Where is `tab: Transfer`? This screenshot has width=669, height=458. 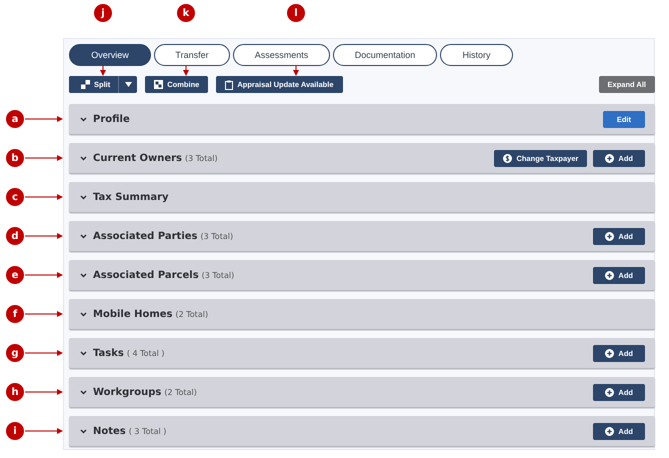
tab: Transfer is located at coordinates (192, 55).